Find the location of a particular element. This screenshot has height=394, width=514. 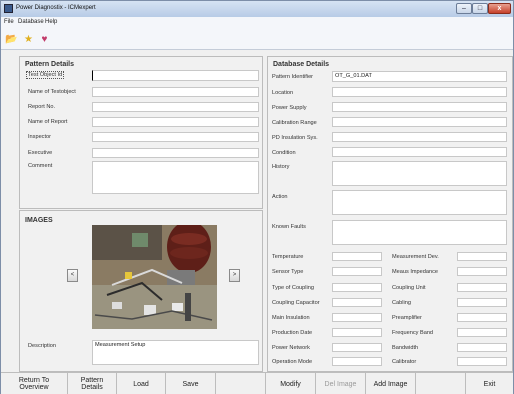

name-of-testobject-input is located at coordinates (175, 92).